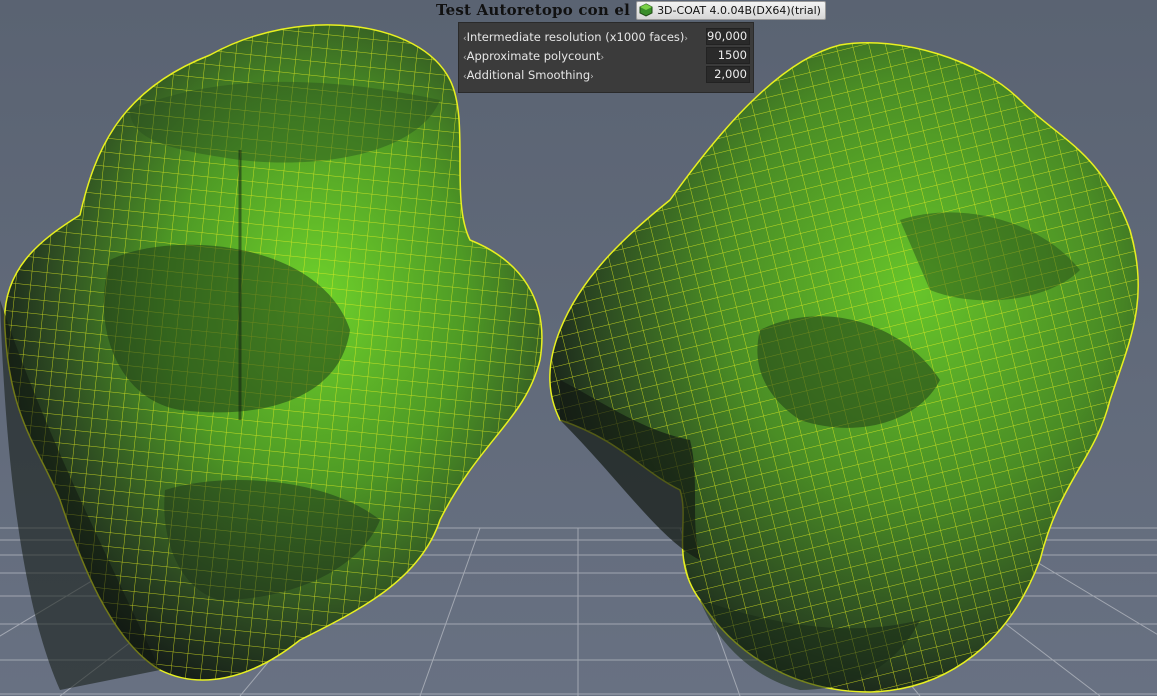 The image size is (1157, 696). I want to click on param-row-approximate-polycount: ‹Approximate polycount› 1500, so click(606, 55).